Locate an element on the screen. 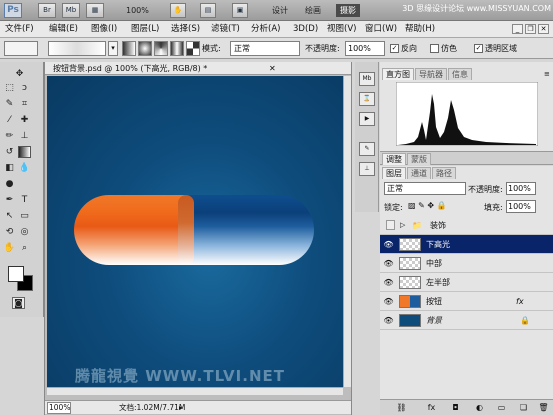 This screenshot has width=553, height=415. restore-icon: ❐ is located at coordinates (530, 29).